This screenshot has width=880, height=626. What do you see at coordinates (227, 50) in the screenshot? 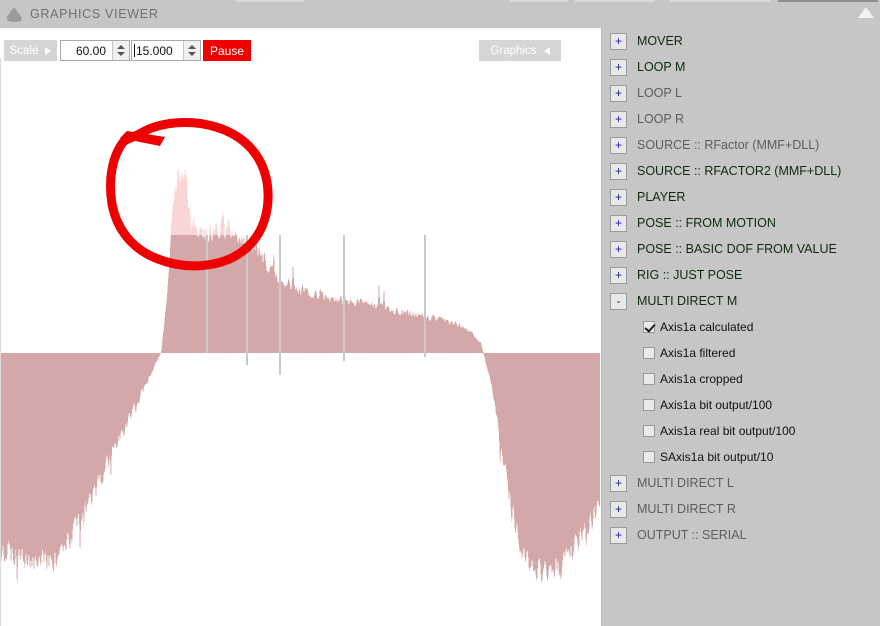
I see `pause-button: Pause` at bounding box center [227, 50].